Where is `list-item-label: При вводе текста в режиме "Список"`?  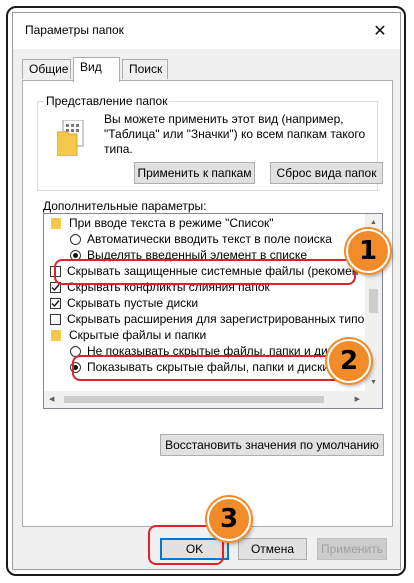 list-item-label: При вводе текста в режиме "Список" is located at coordinates (171, 223).